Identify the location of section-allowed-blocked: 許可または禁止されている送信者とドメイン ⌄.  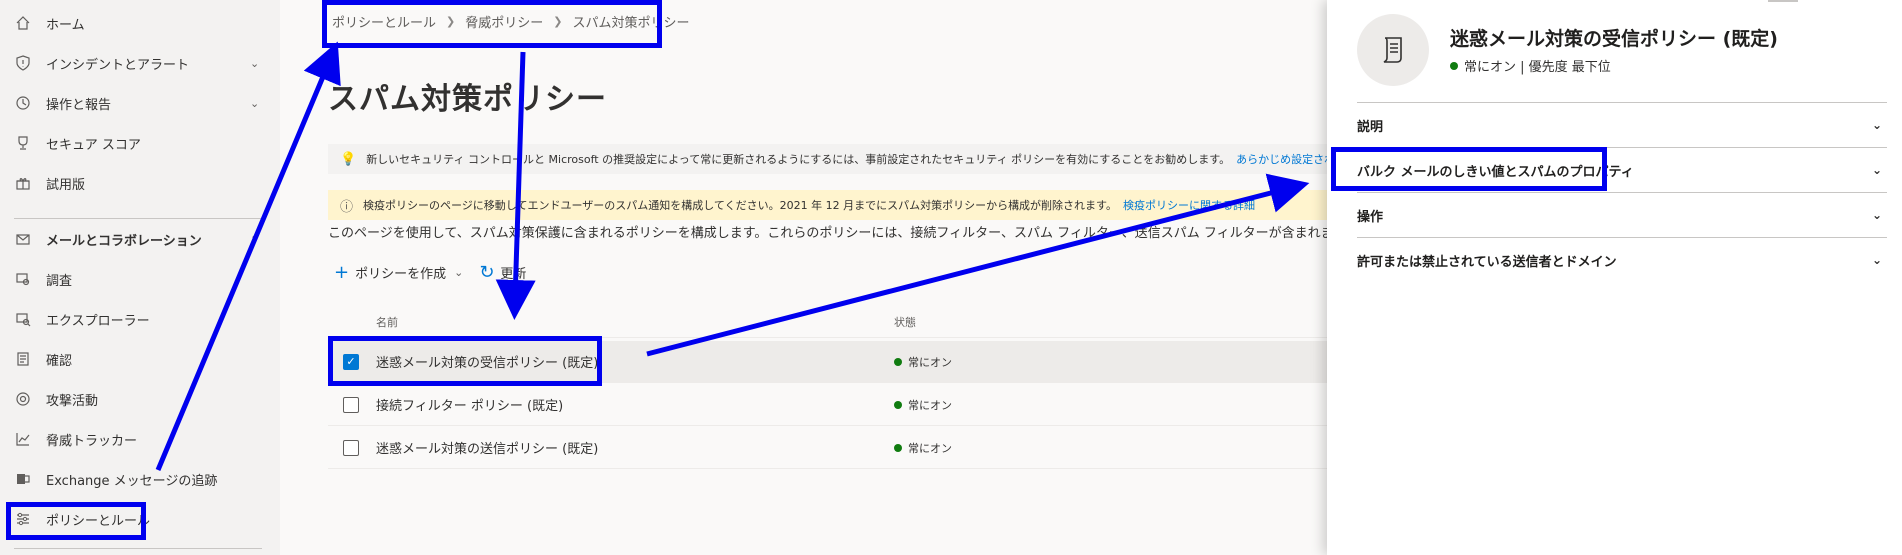
(1622, 259).